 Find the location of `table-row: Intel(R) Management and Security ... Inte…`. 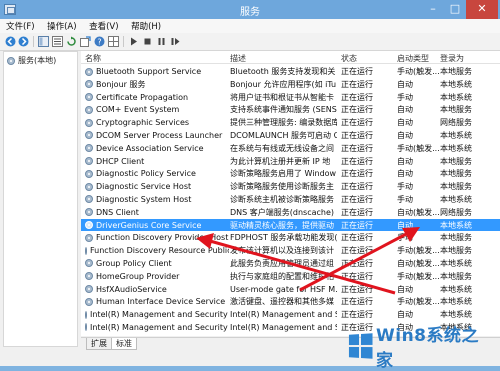

table-row: Intel(R) Management and Security ... Inte… is located at coordinates (290, 314).